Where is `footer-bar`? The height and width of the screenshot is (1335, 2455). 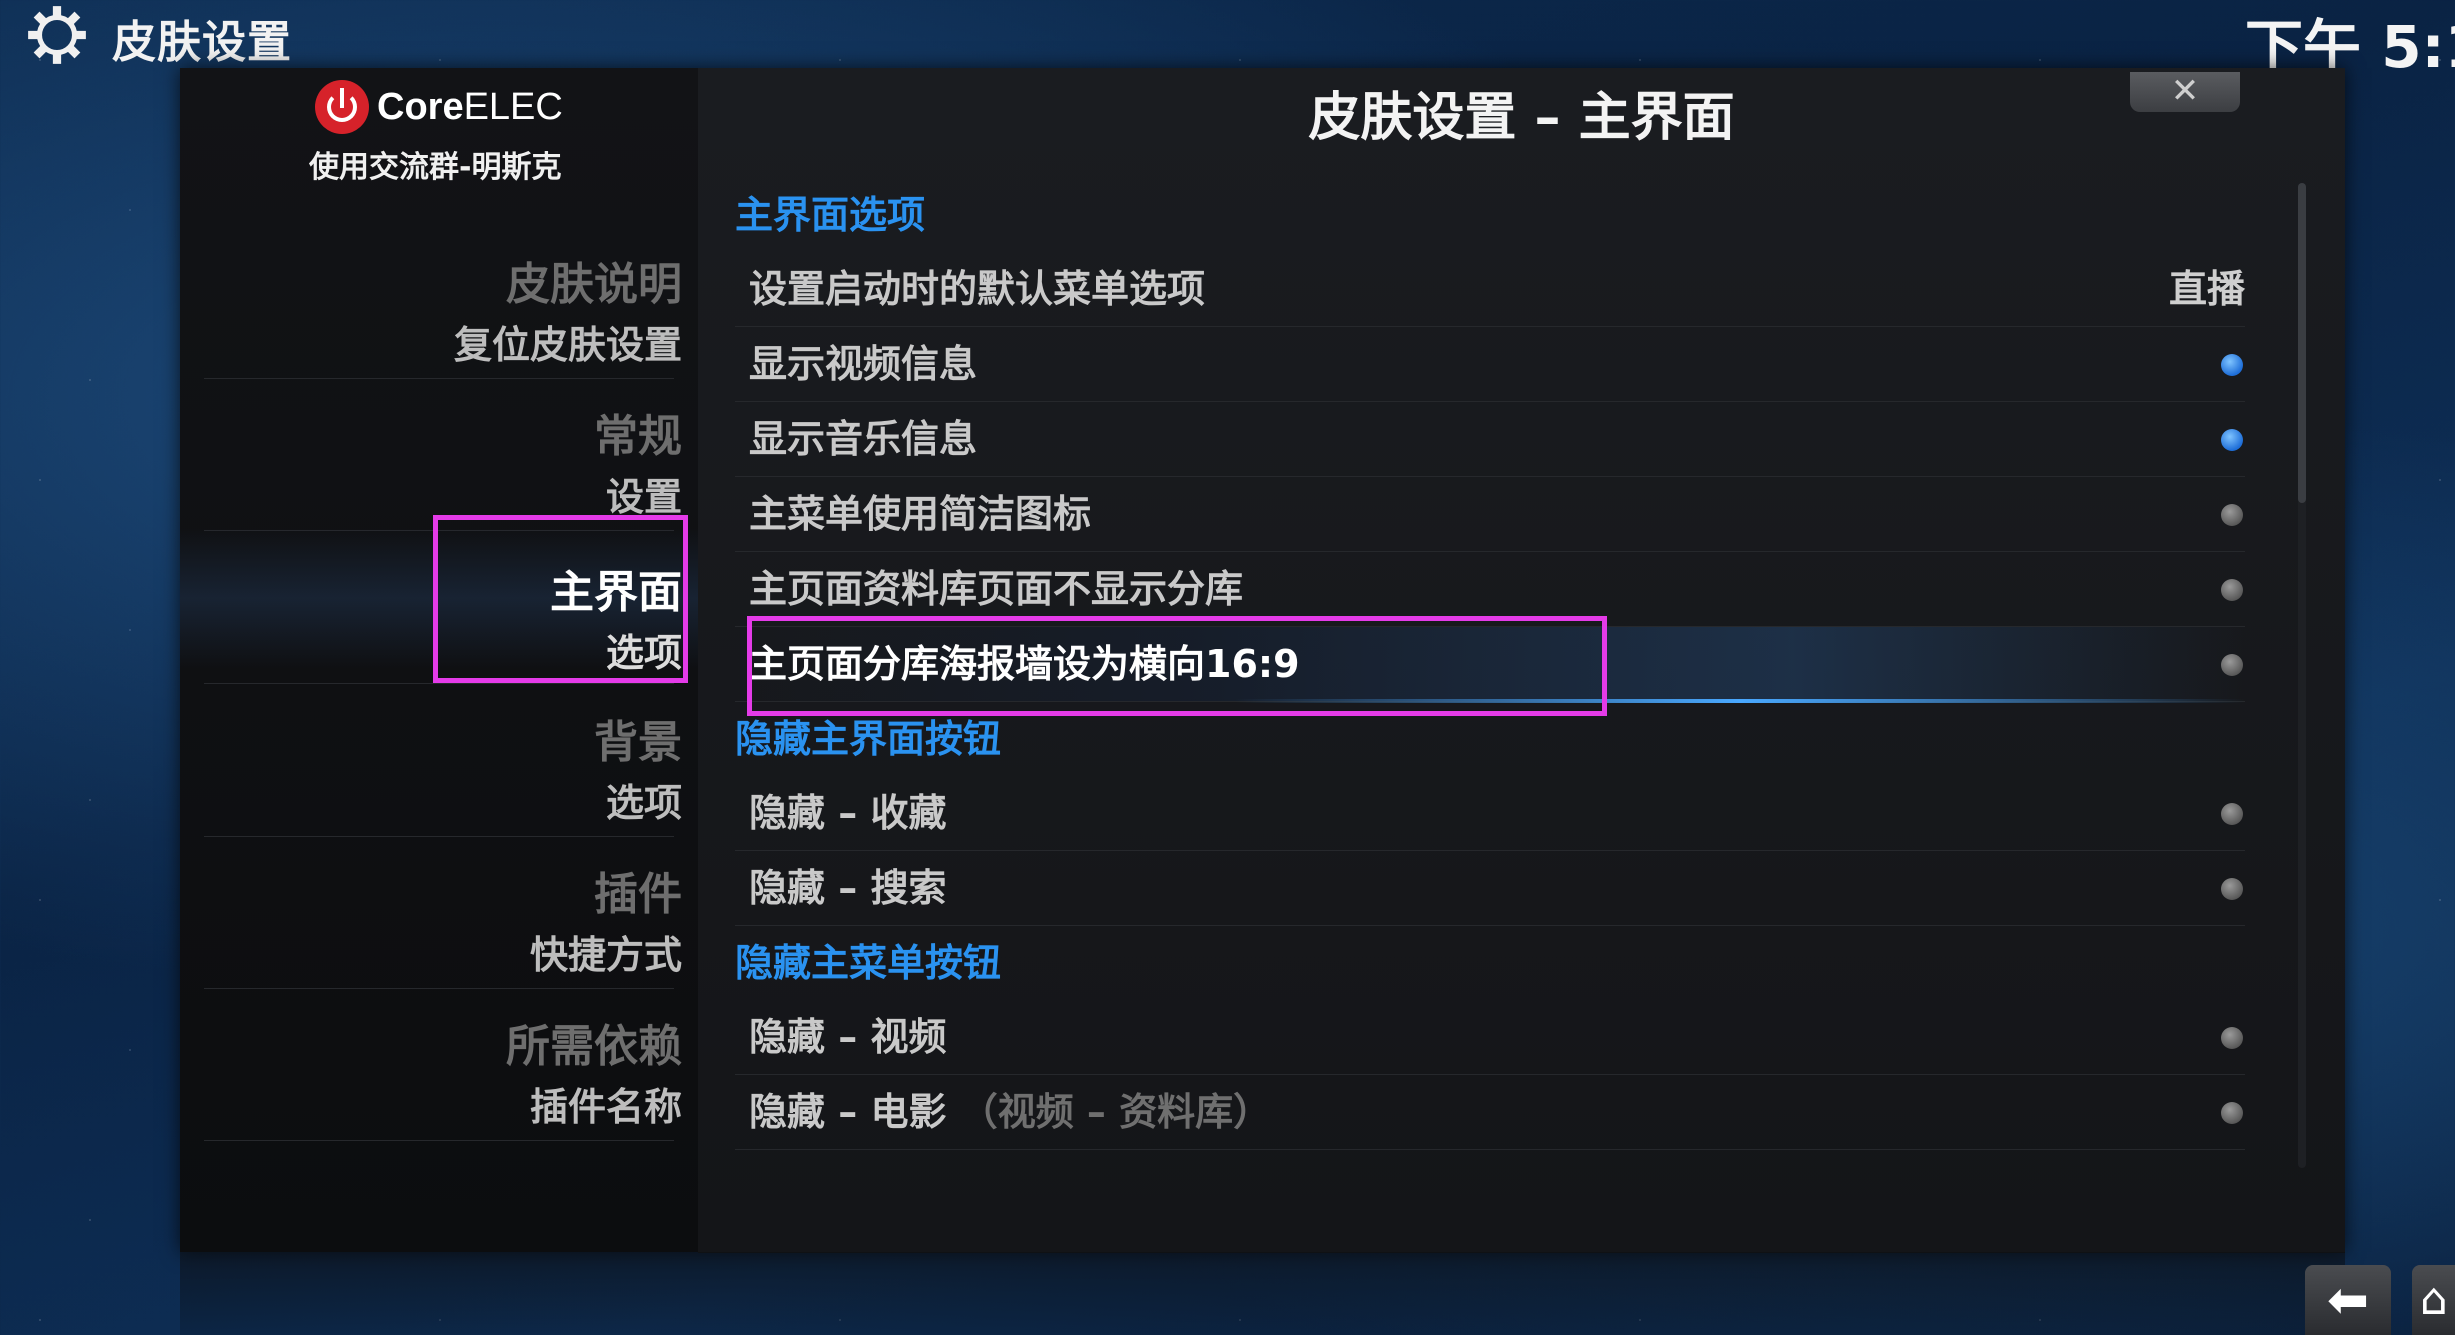 footer-bar is located at coordinates (1262, 1293).